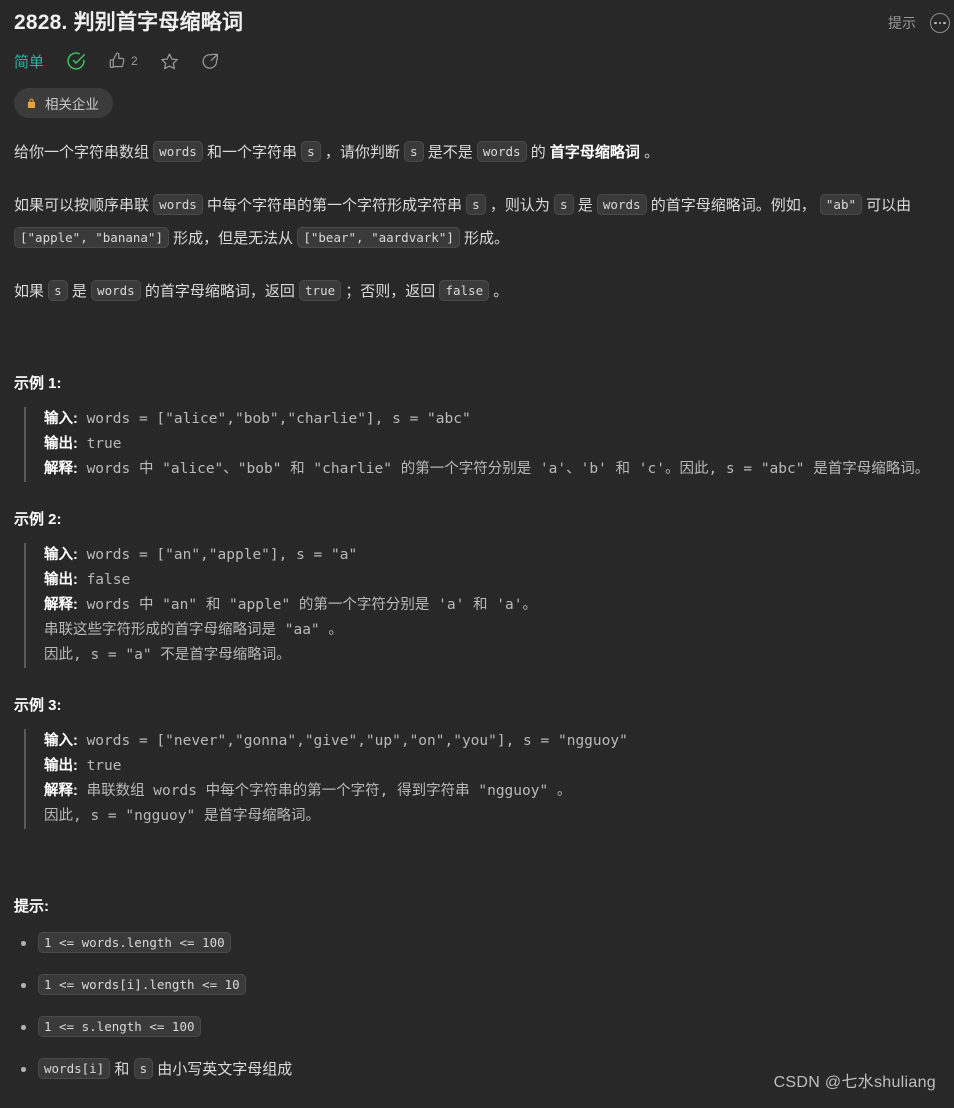 The height and width of the screenshot is (1108, 954). Describe the element at coordinates (122, 1069) in the screenshot. I see `text: 和` at that location.